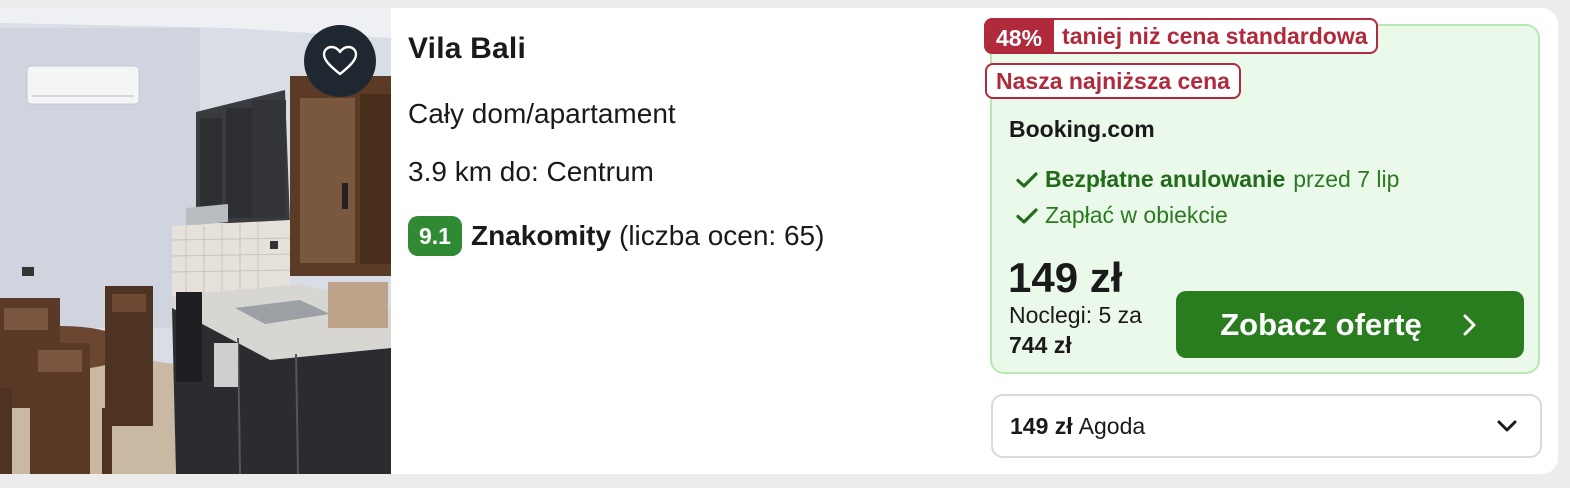 This screenshot has width=1570, height=488. What do you see at coordinates (1321, 324) in the screenshot?
I see `view-deal-label: Zobacz ofertę` at bounding box center [1321, 324].